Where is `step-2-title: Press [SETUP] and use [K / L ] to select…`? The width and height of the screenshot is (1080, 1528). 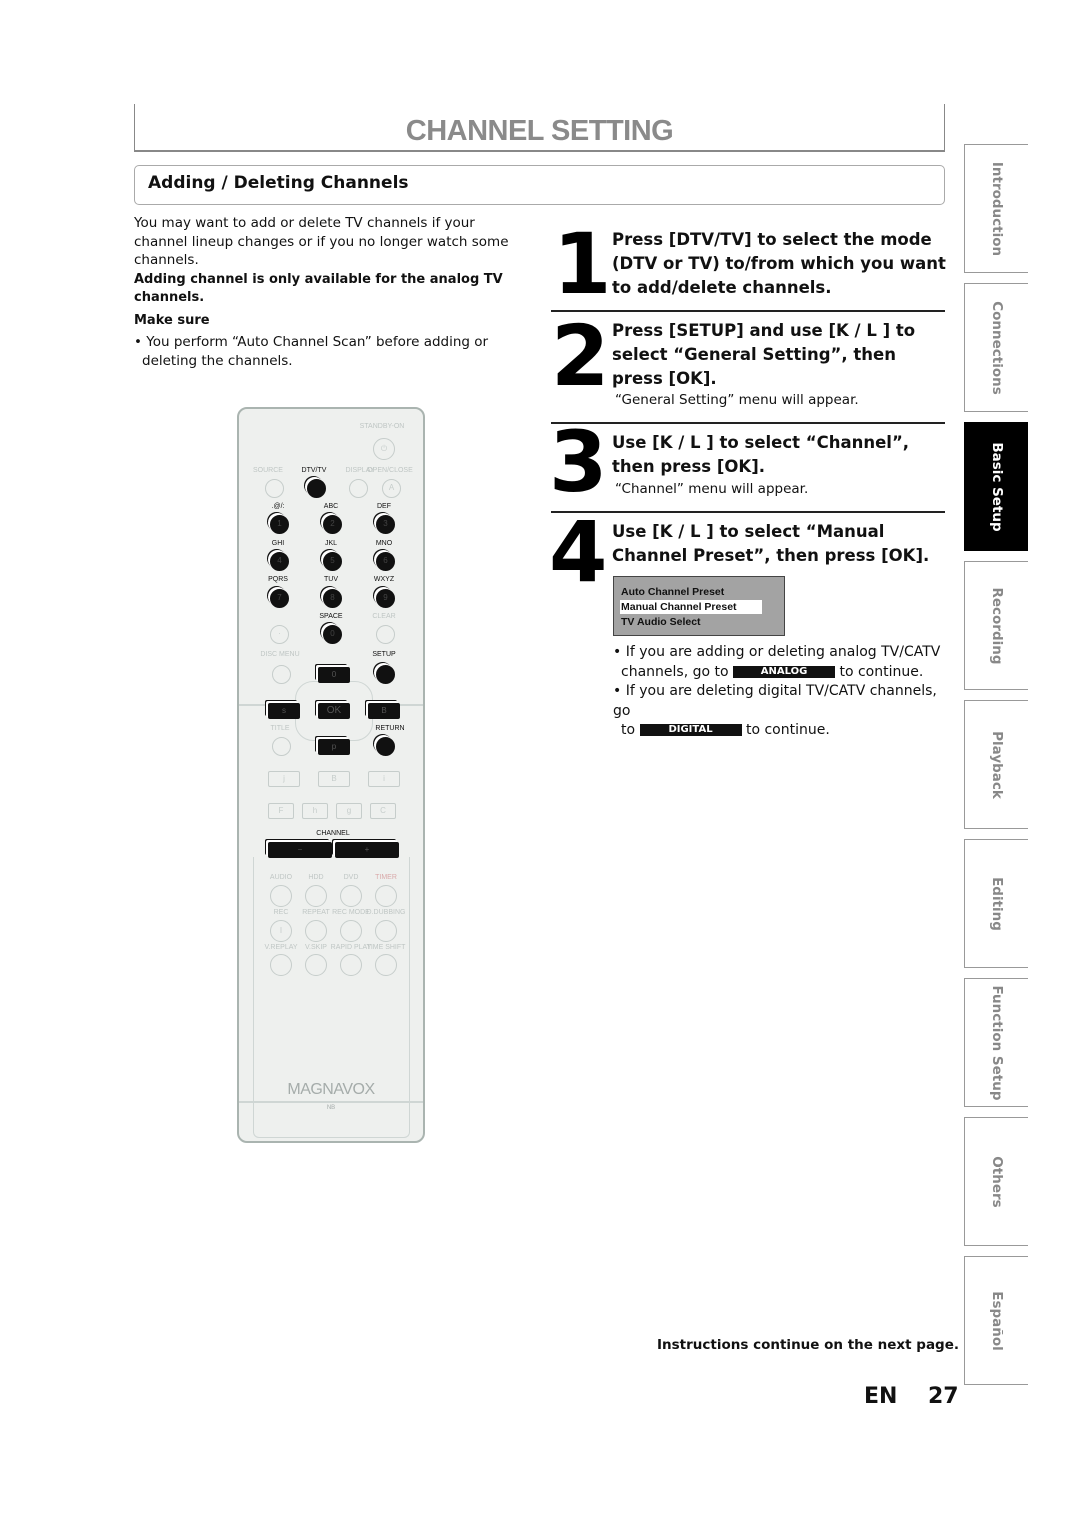 step-2-title: Press [SETUP] and use [K / L ] to select… is located at coordinates (764, 354).